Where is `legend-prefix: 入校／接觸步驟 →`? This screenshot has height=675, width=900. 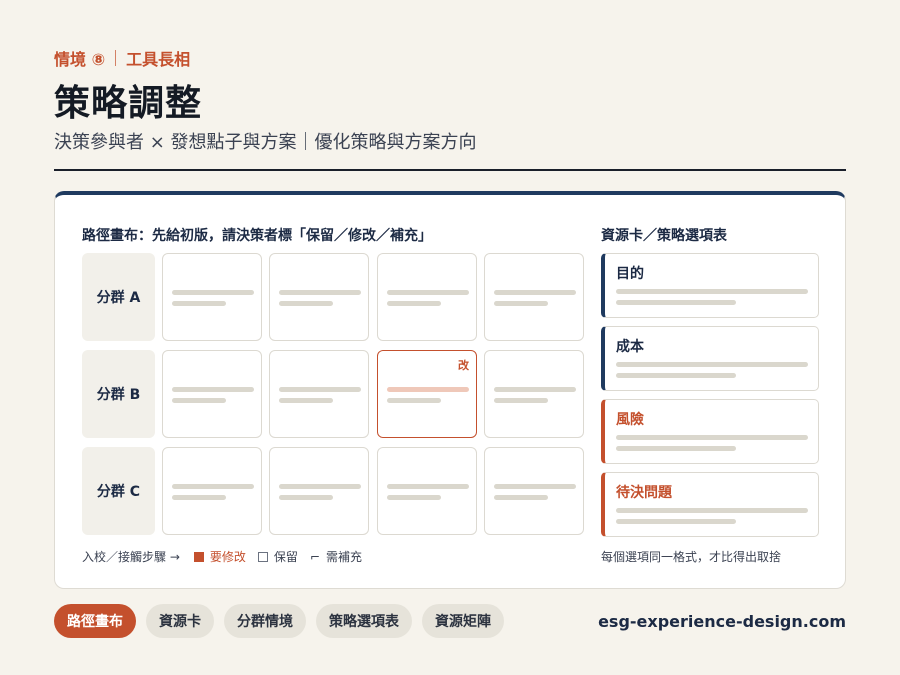 legend-prefix: 入校／接觸步驟 → is located at coordinates (131, 557).